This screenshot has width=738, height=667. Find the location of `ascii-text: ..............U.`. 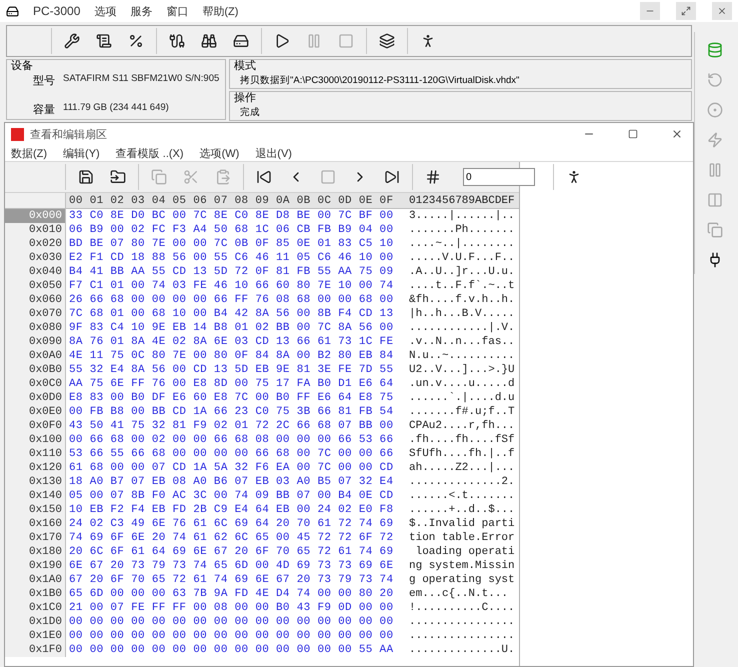

ascii-text: ..............U. is located at coordinates (462, 650).